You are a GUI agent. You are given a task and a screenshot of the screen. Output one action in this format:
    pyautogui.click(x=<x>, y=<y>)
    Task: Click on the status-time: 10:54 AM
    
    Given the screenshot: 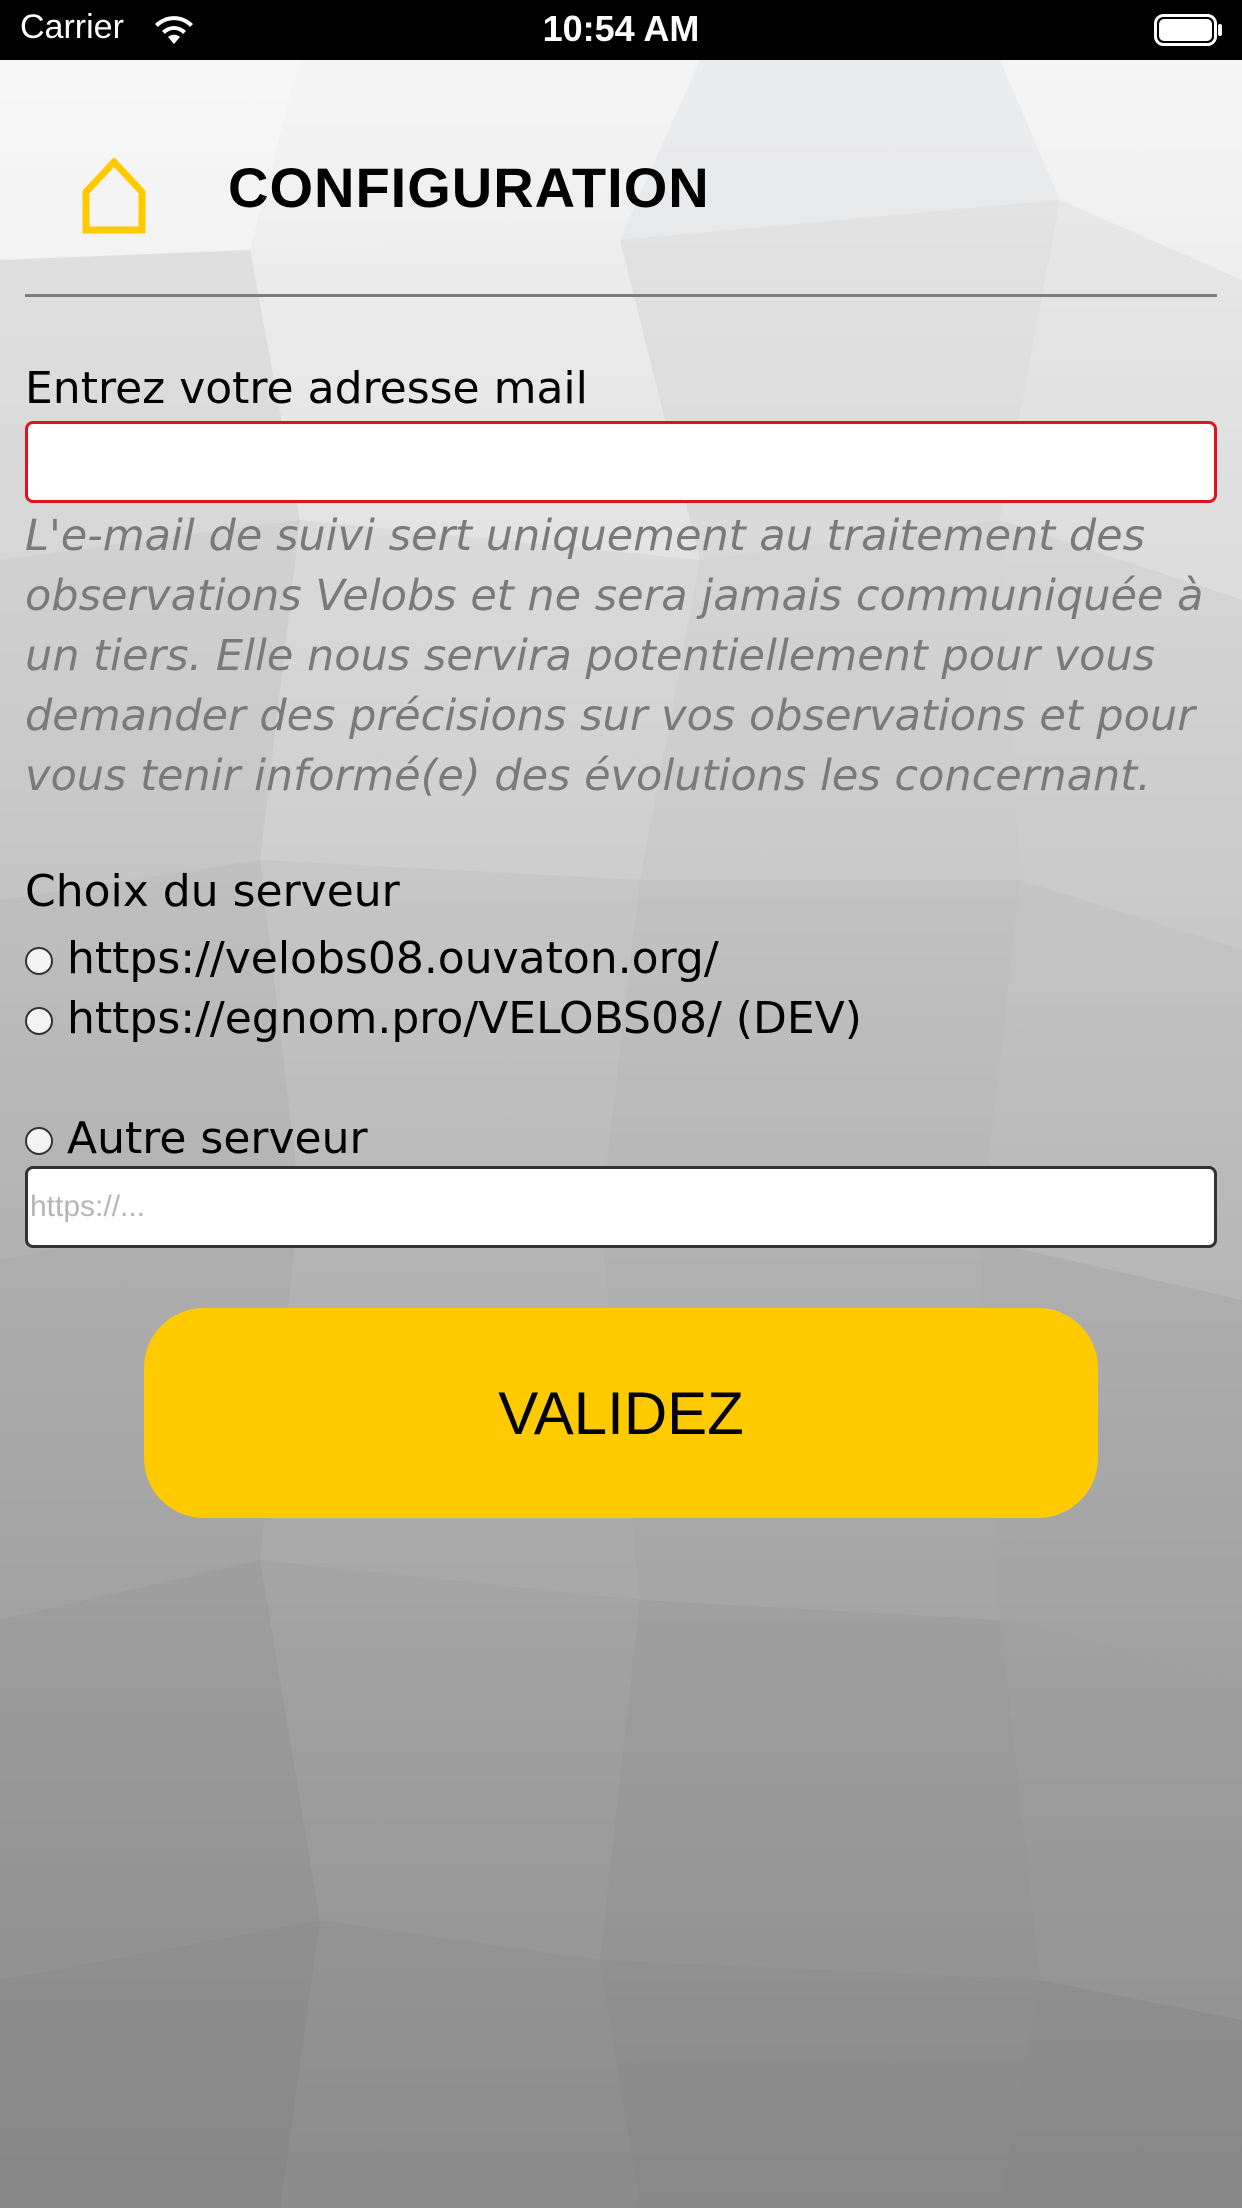 What is the action you would take?
    pyautogui.click(x=621, y=28)
    